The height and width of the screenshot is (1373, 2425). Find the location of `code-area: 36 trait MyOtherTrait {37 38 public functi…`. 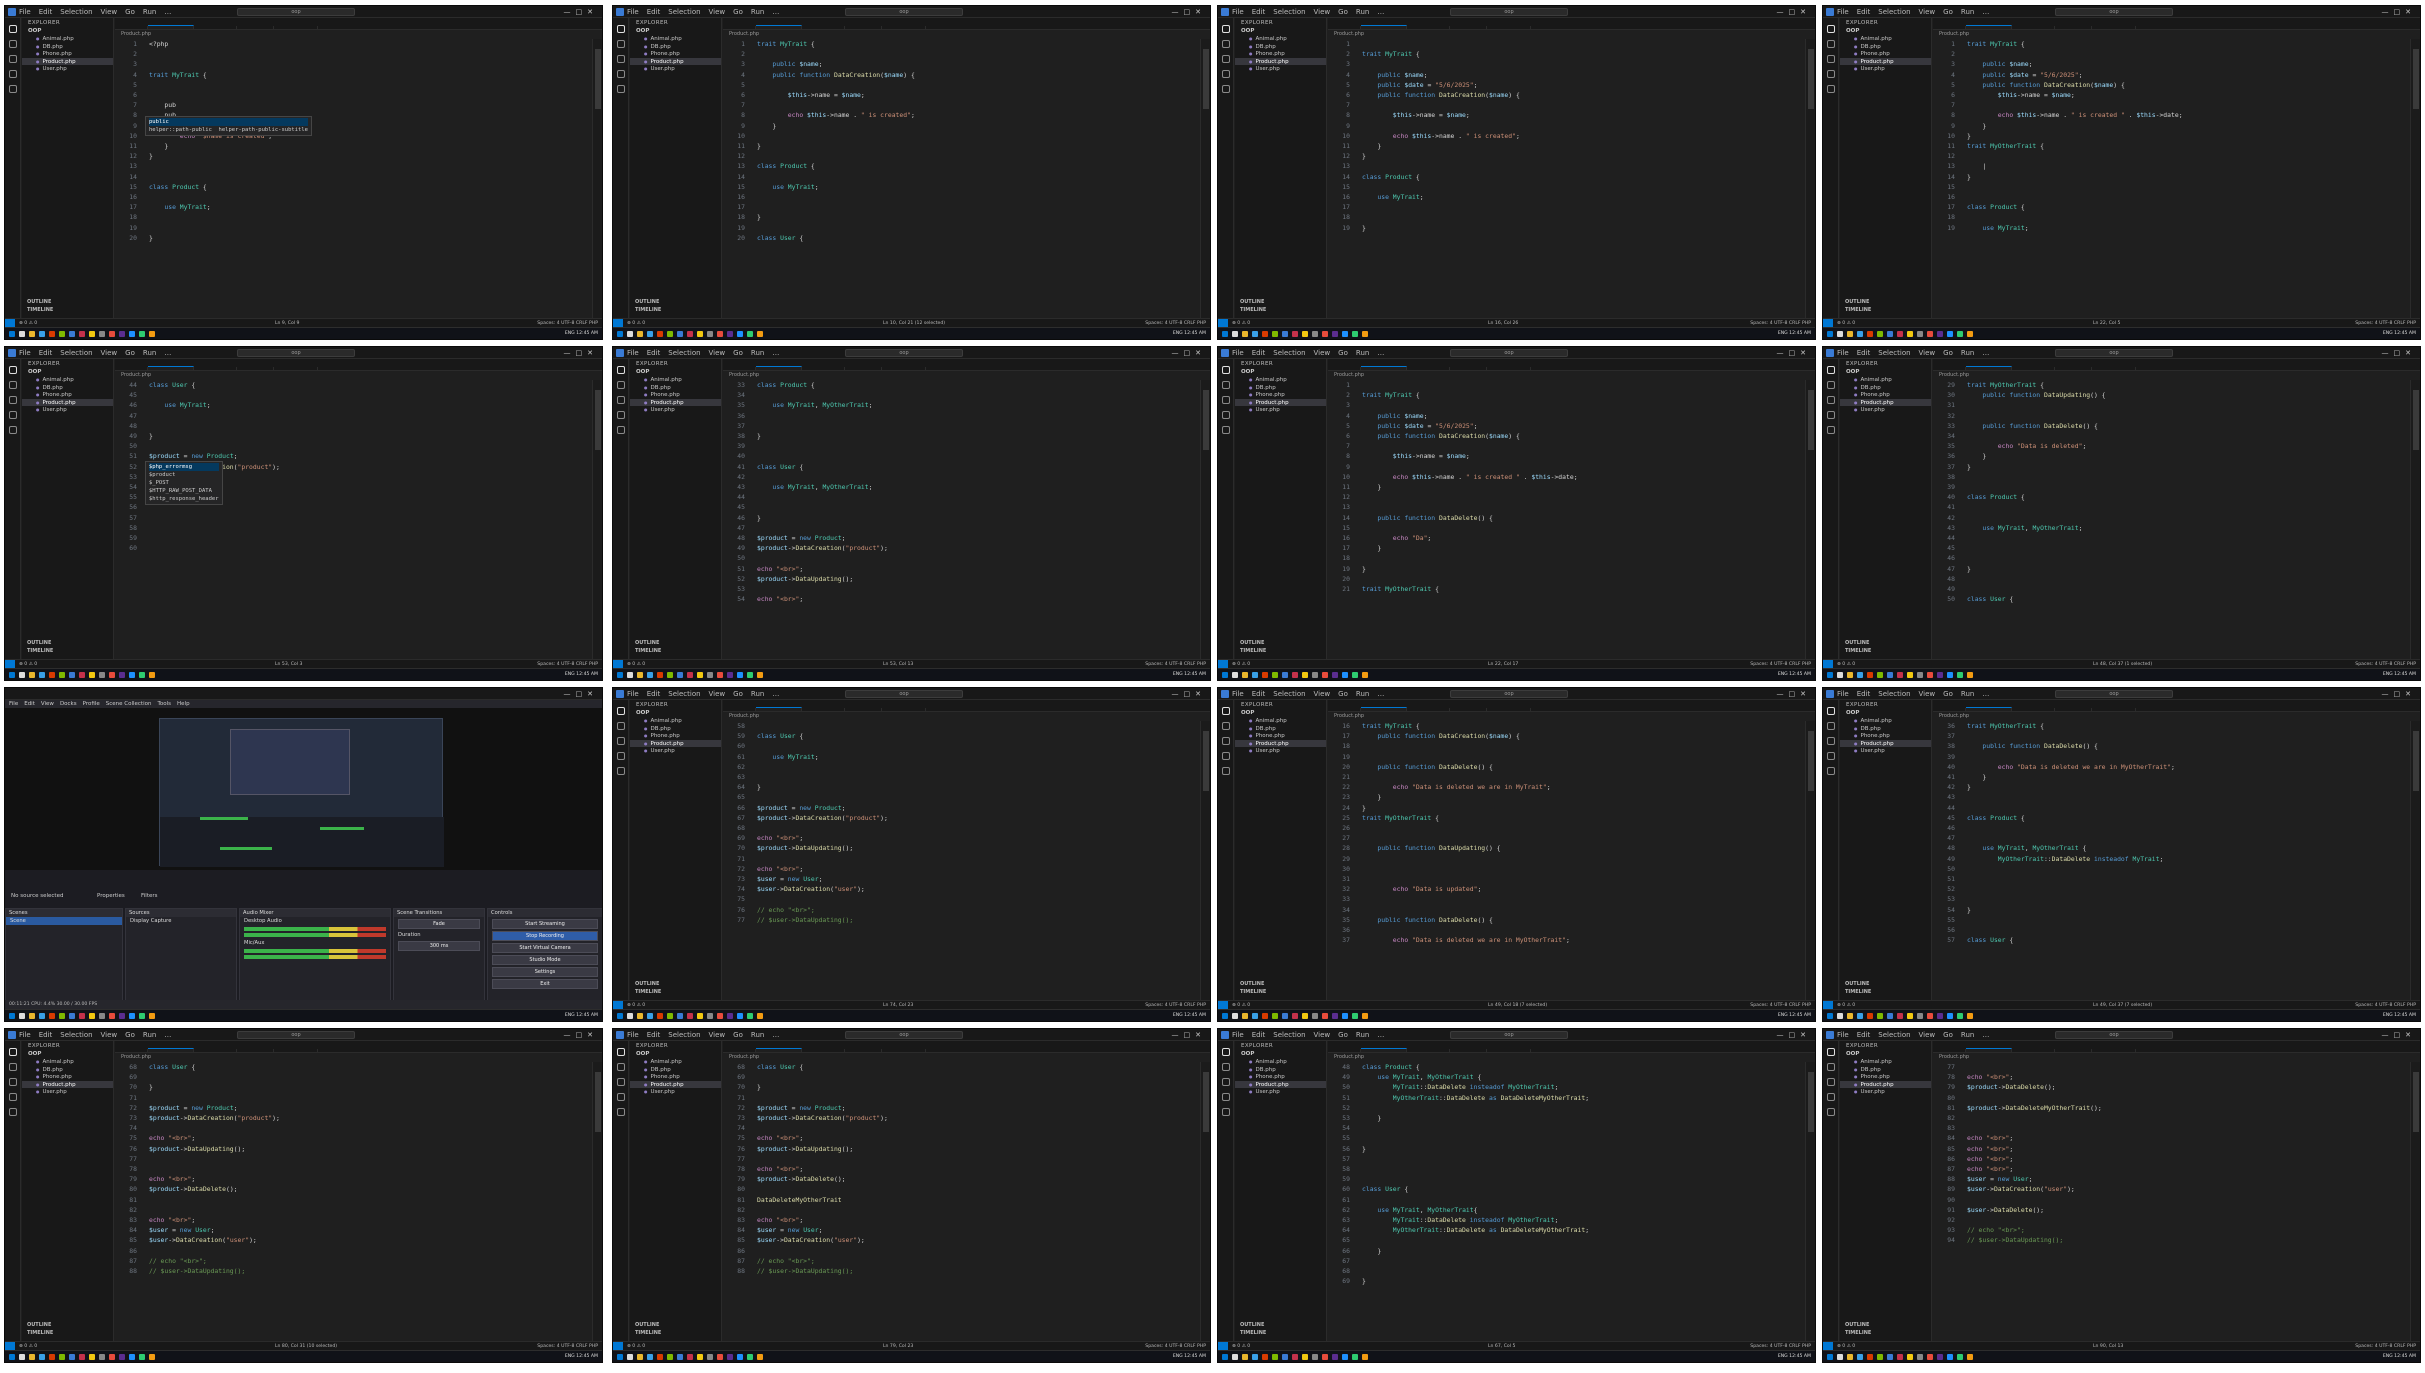

code-area: 36 trait MyOtherTrait {37 38 public functi… is located at coordinates (2171, 860).